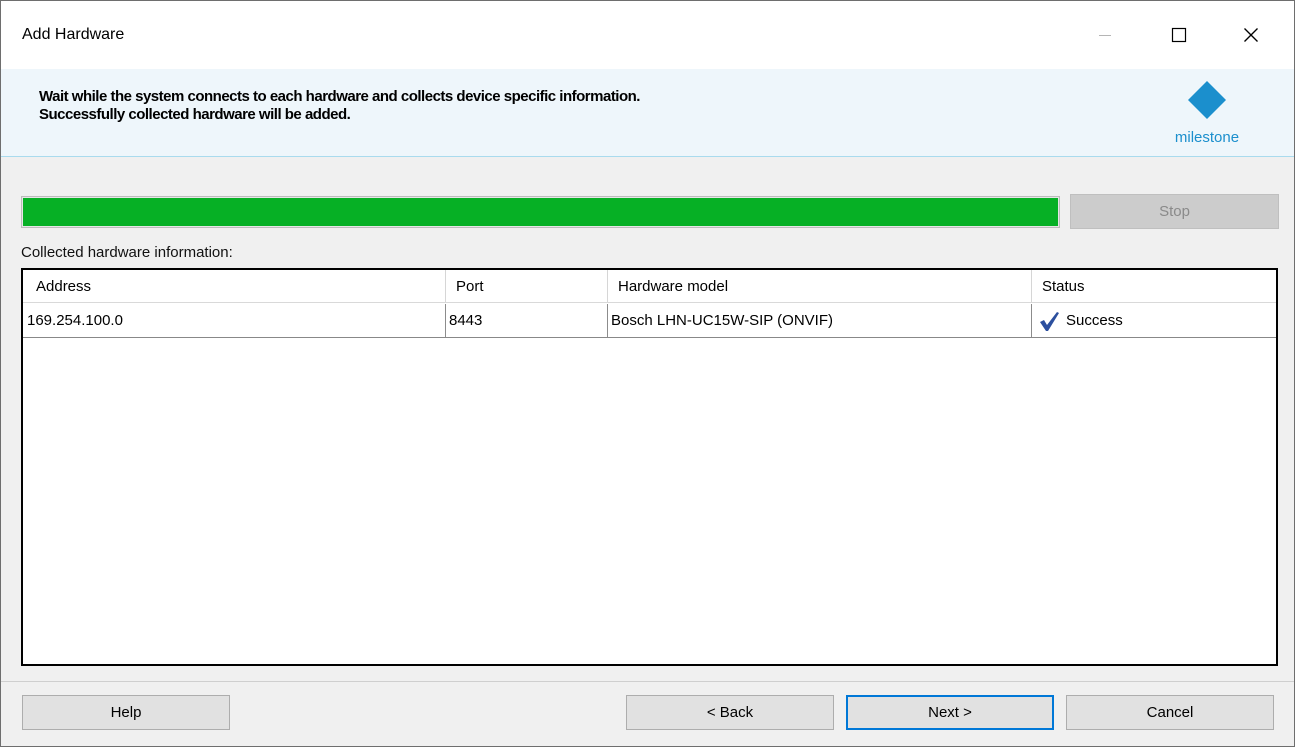 The height and width of the screenshot is (747, 1295). I want to click on cell-port: 8443, so click(527, 320).